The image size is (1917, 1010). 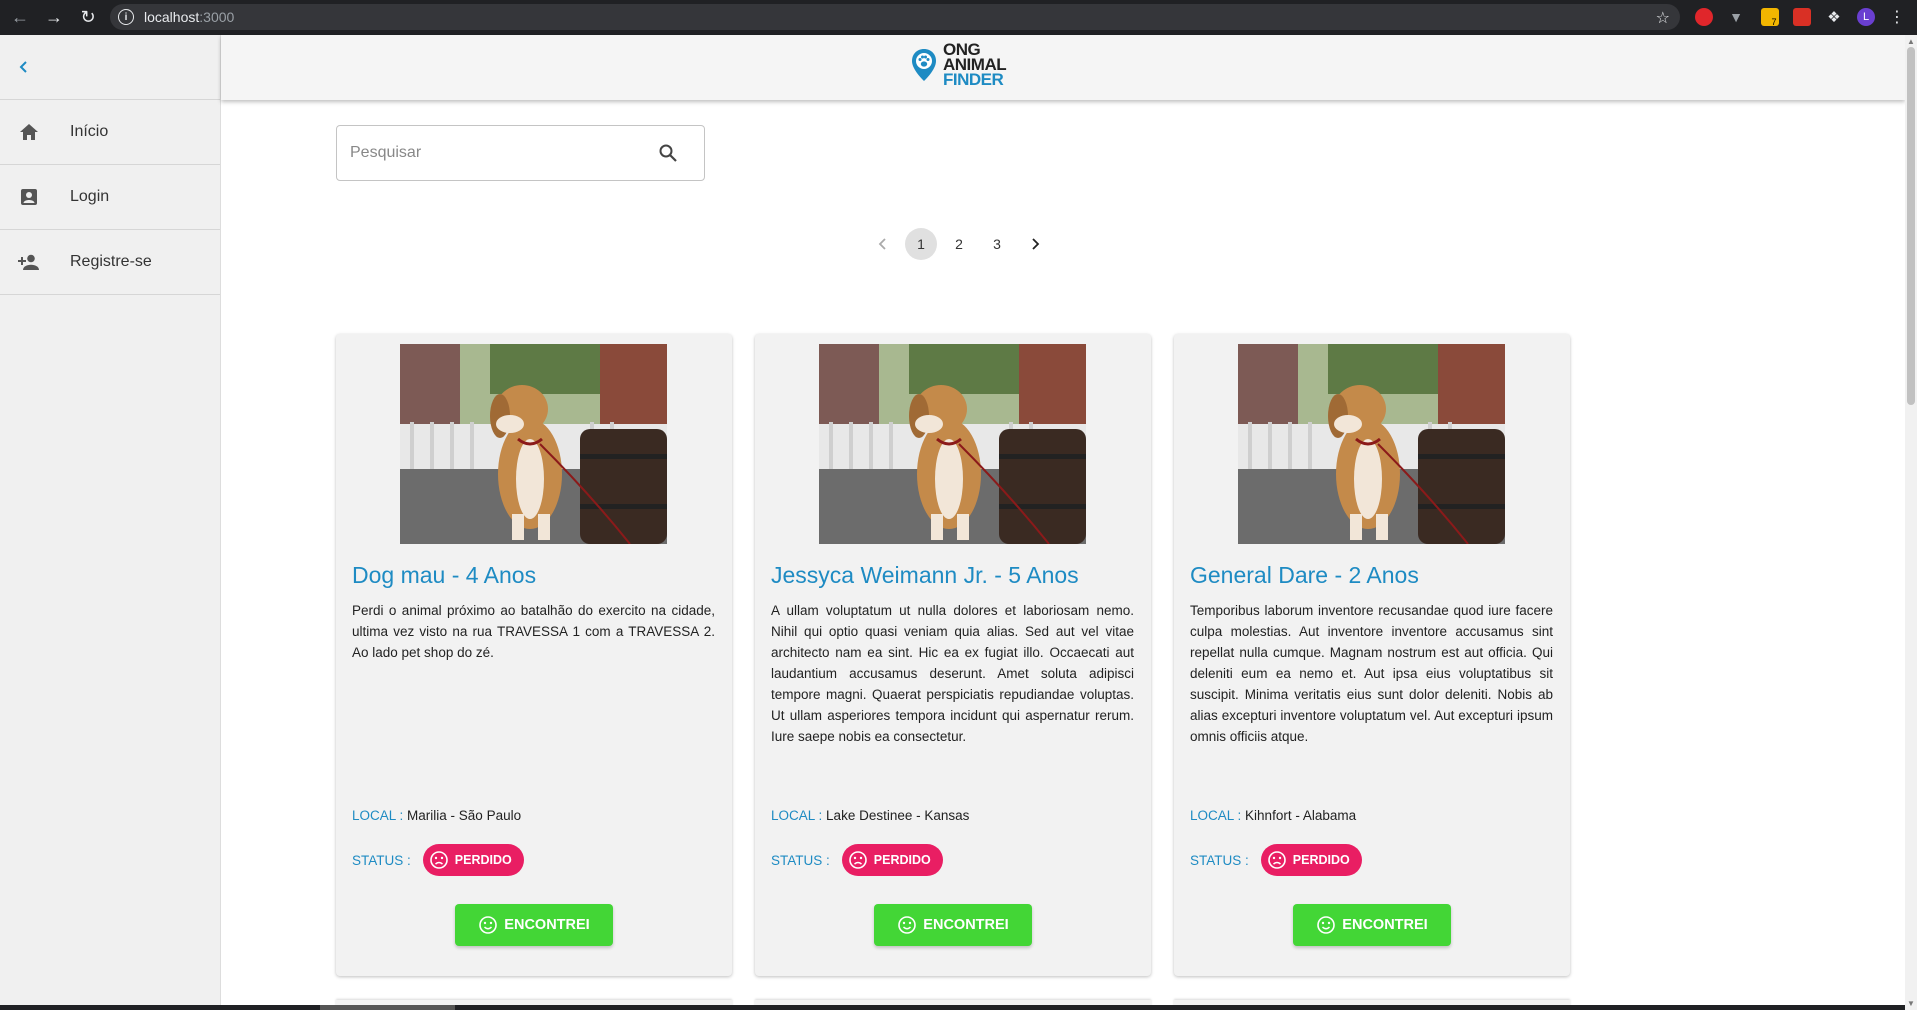 I want to click on chevron-right-icon, so click(x=1036, y=244).